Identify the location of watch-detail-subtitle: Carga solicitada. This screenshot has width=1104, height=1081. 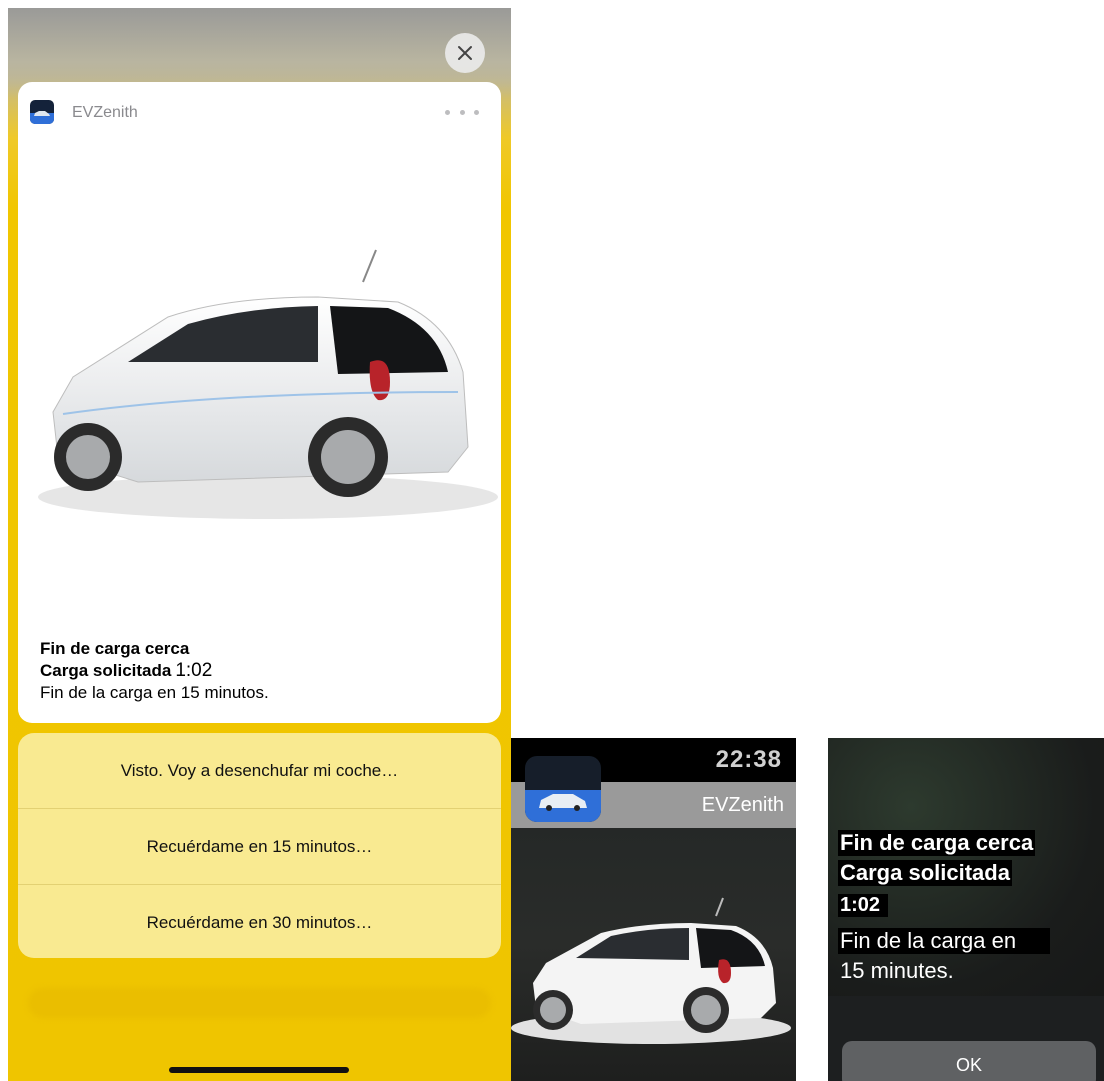
(925, 873).